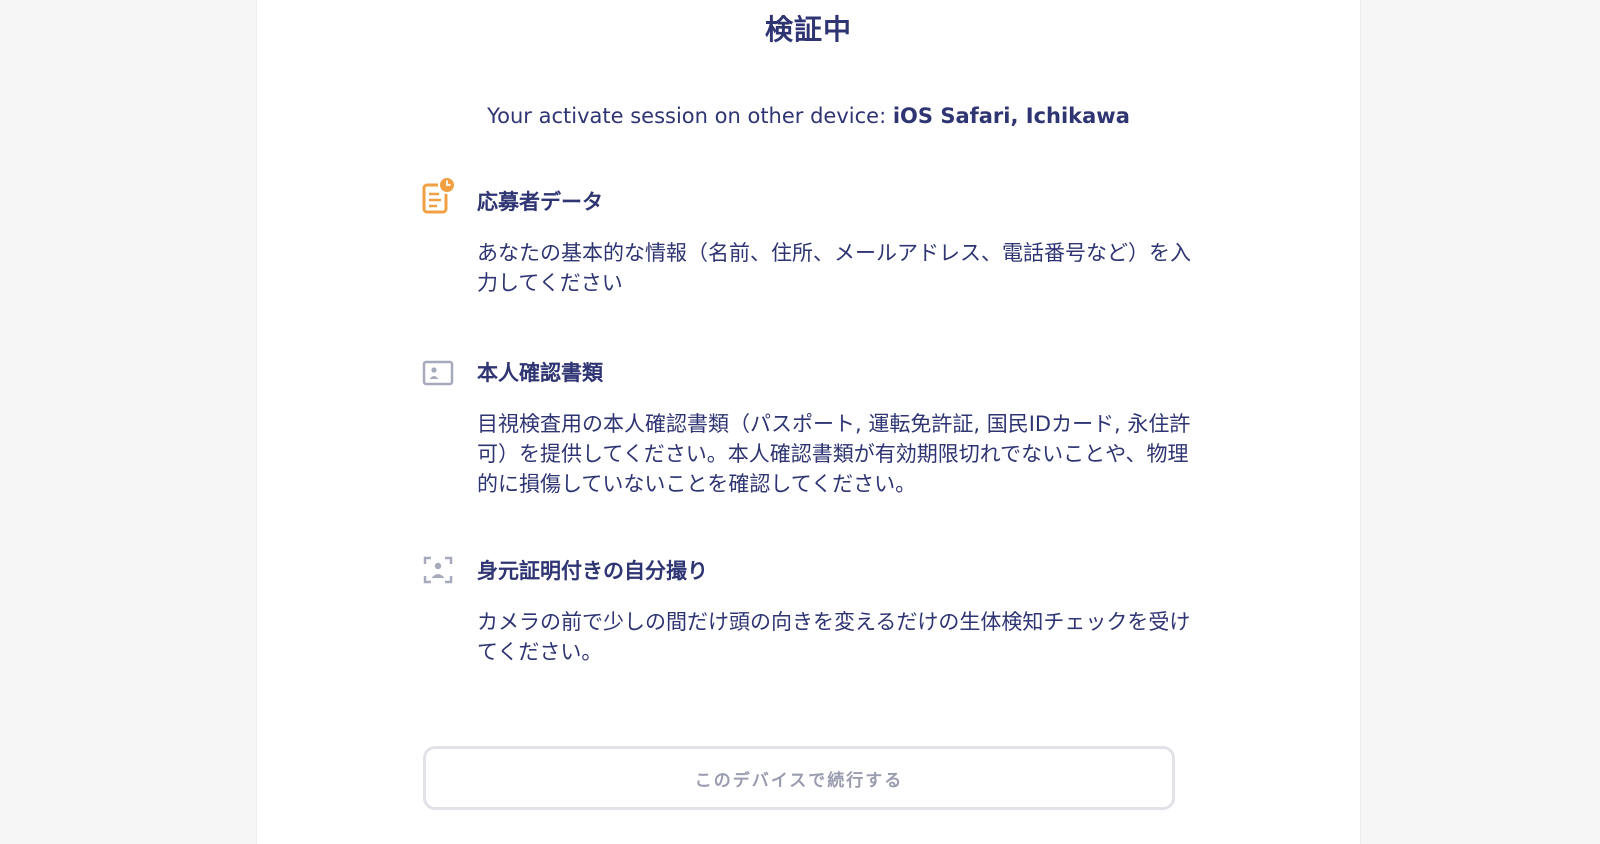 The image size is (1600, 844). Describe the element at coordinates (690, 116) in the screenshot. I see `session-prefix: Your activate session on other device:` at that location.